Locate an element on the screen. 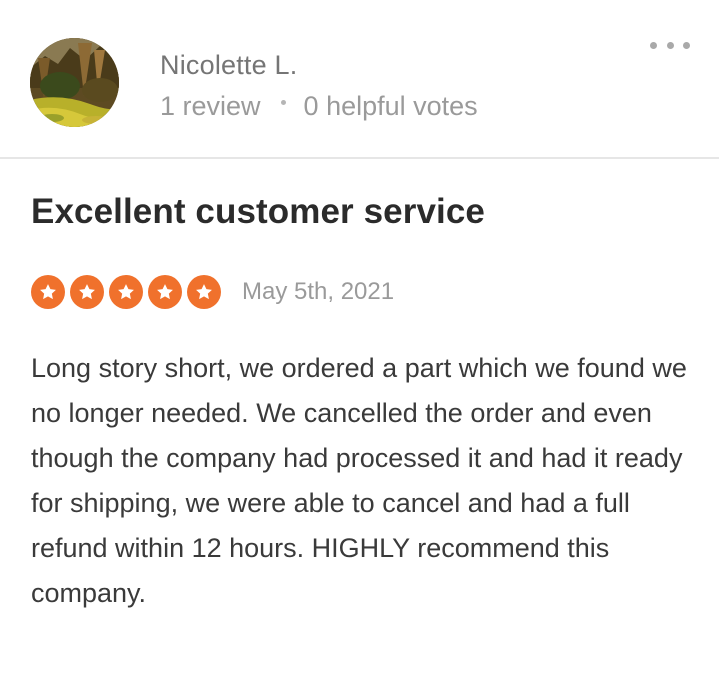 The width and height of the screenshot is (719, 680). review-title: Excellent customer service is located at coordinates (258, 211).